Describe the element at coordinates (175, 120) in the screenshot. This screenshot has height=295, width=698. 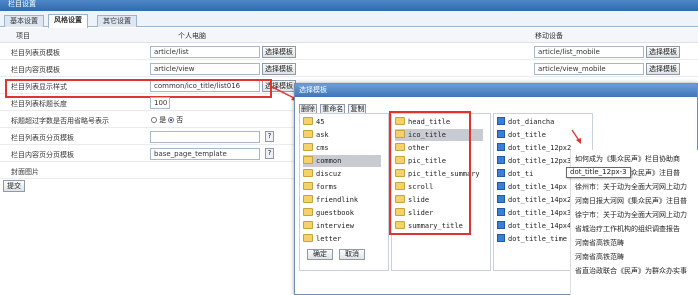
I see `ellipsis-no-radio: 否` at that location.